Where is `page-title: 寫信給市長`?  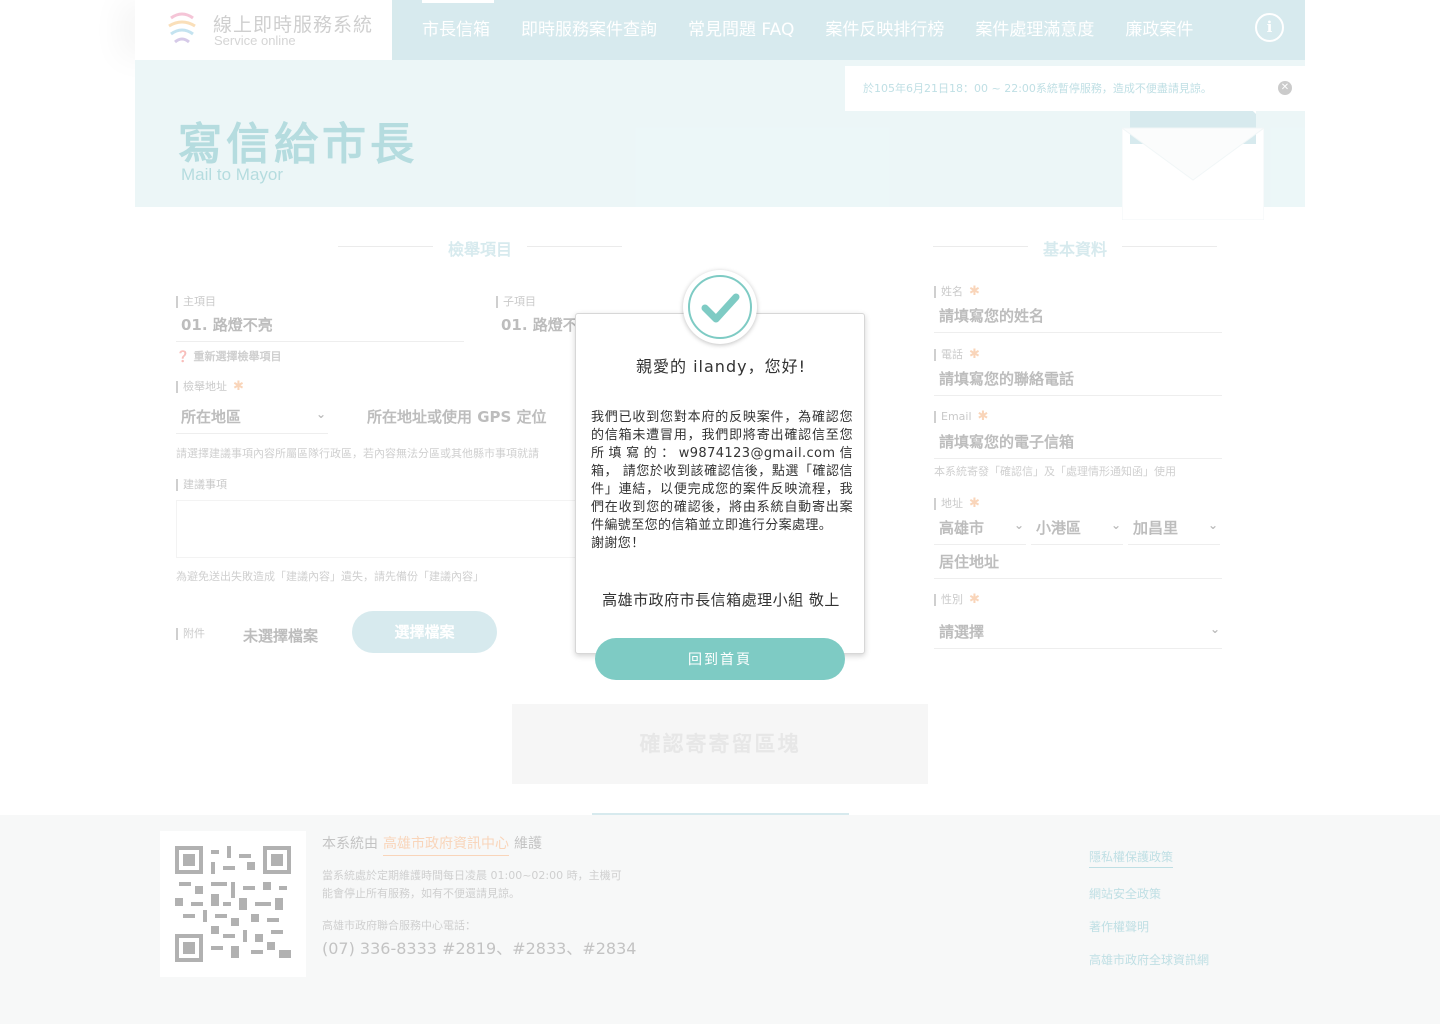
page-title: 寫信給市長 is located at coordinates (298, 144).